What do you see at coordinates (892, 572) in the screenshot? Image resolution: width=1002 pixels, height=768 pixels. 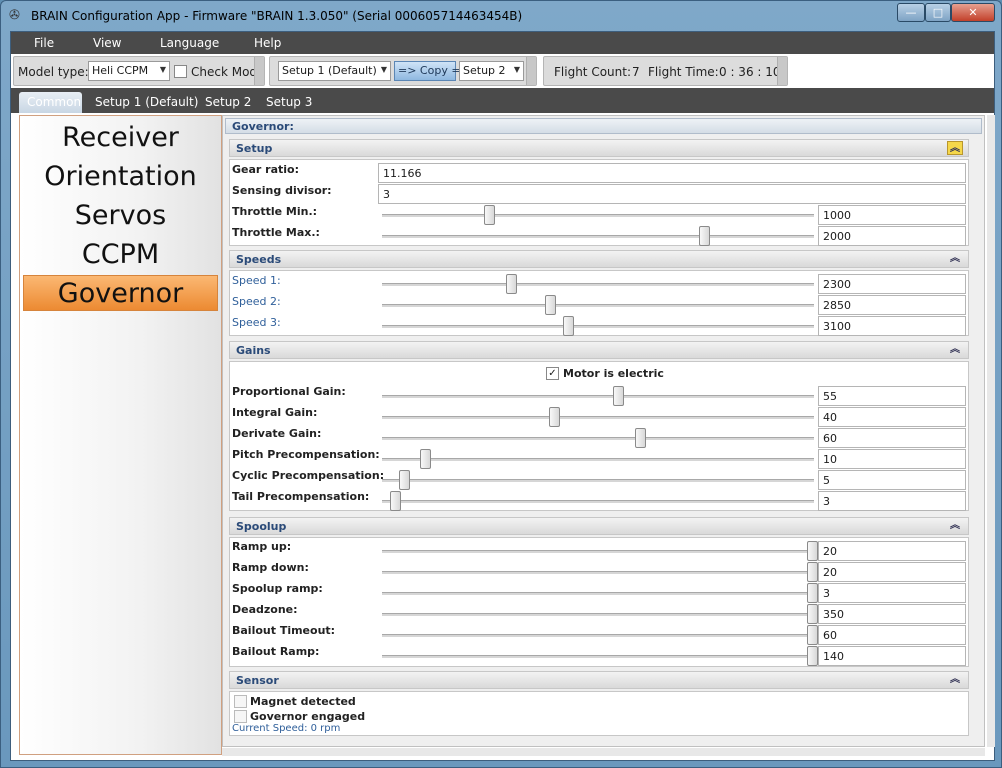 I see `ramp-down-input: 20` at bounding box center [892, 572].